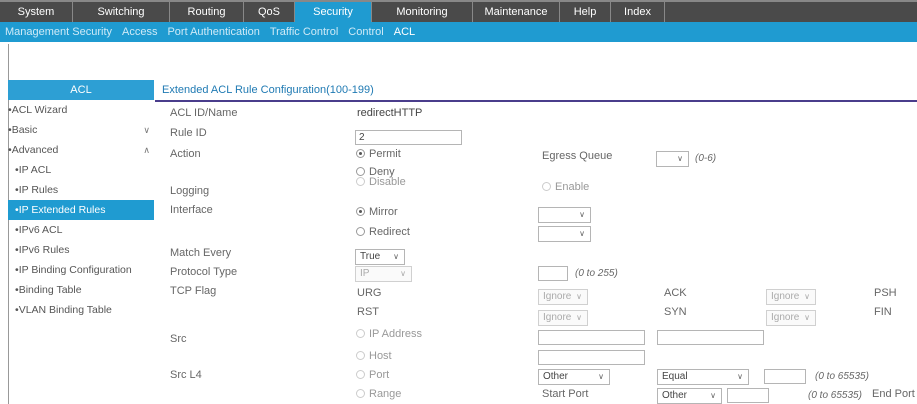 The image size is (917, 404). What do you see at coordinates (44, 250) in the screenshot?
I see `sidebar-item-label: IPv6 Rules` at bounding box center [44, 250].